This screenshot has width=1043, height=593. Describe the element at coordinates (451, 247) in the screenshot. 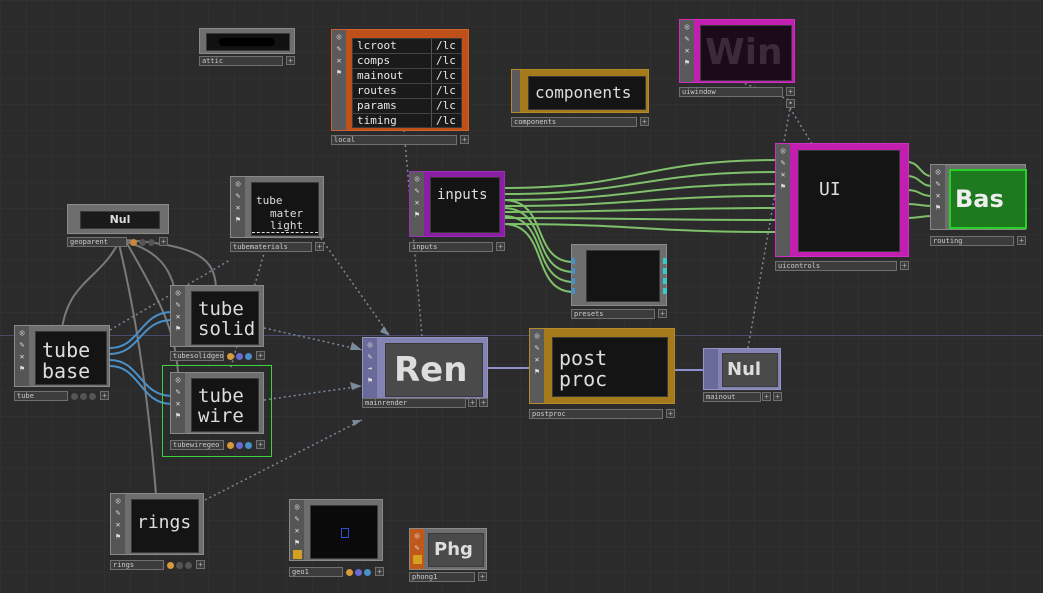

I see `node-name: inputs` at that location.